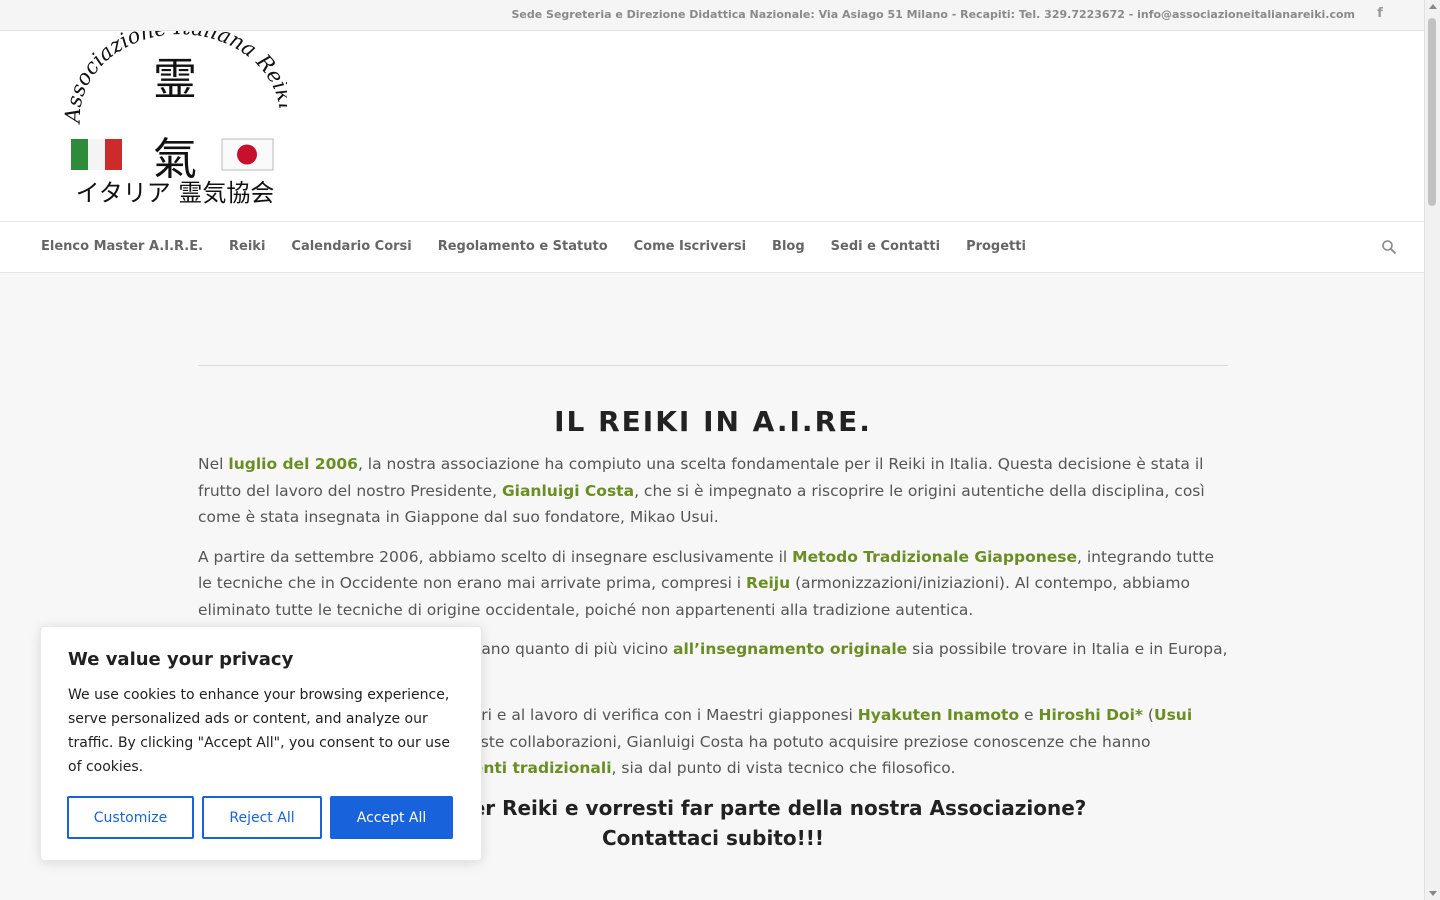 This screenshot has width=1440, height=900. What do you see at coordinates (175, 193) in the screenshot?
I see `logo-japanese-text: イタリア 霊気協会` at bounding box center [175, 193].